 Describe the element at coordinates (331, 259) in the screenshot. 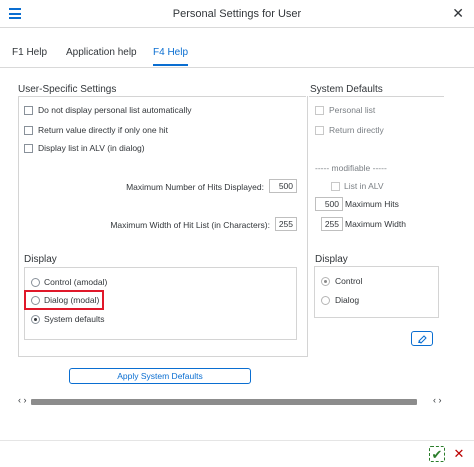

I see `default-display-title: Display` at that location.